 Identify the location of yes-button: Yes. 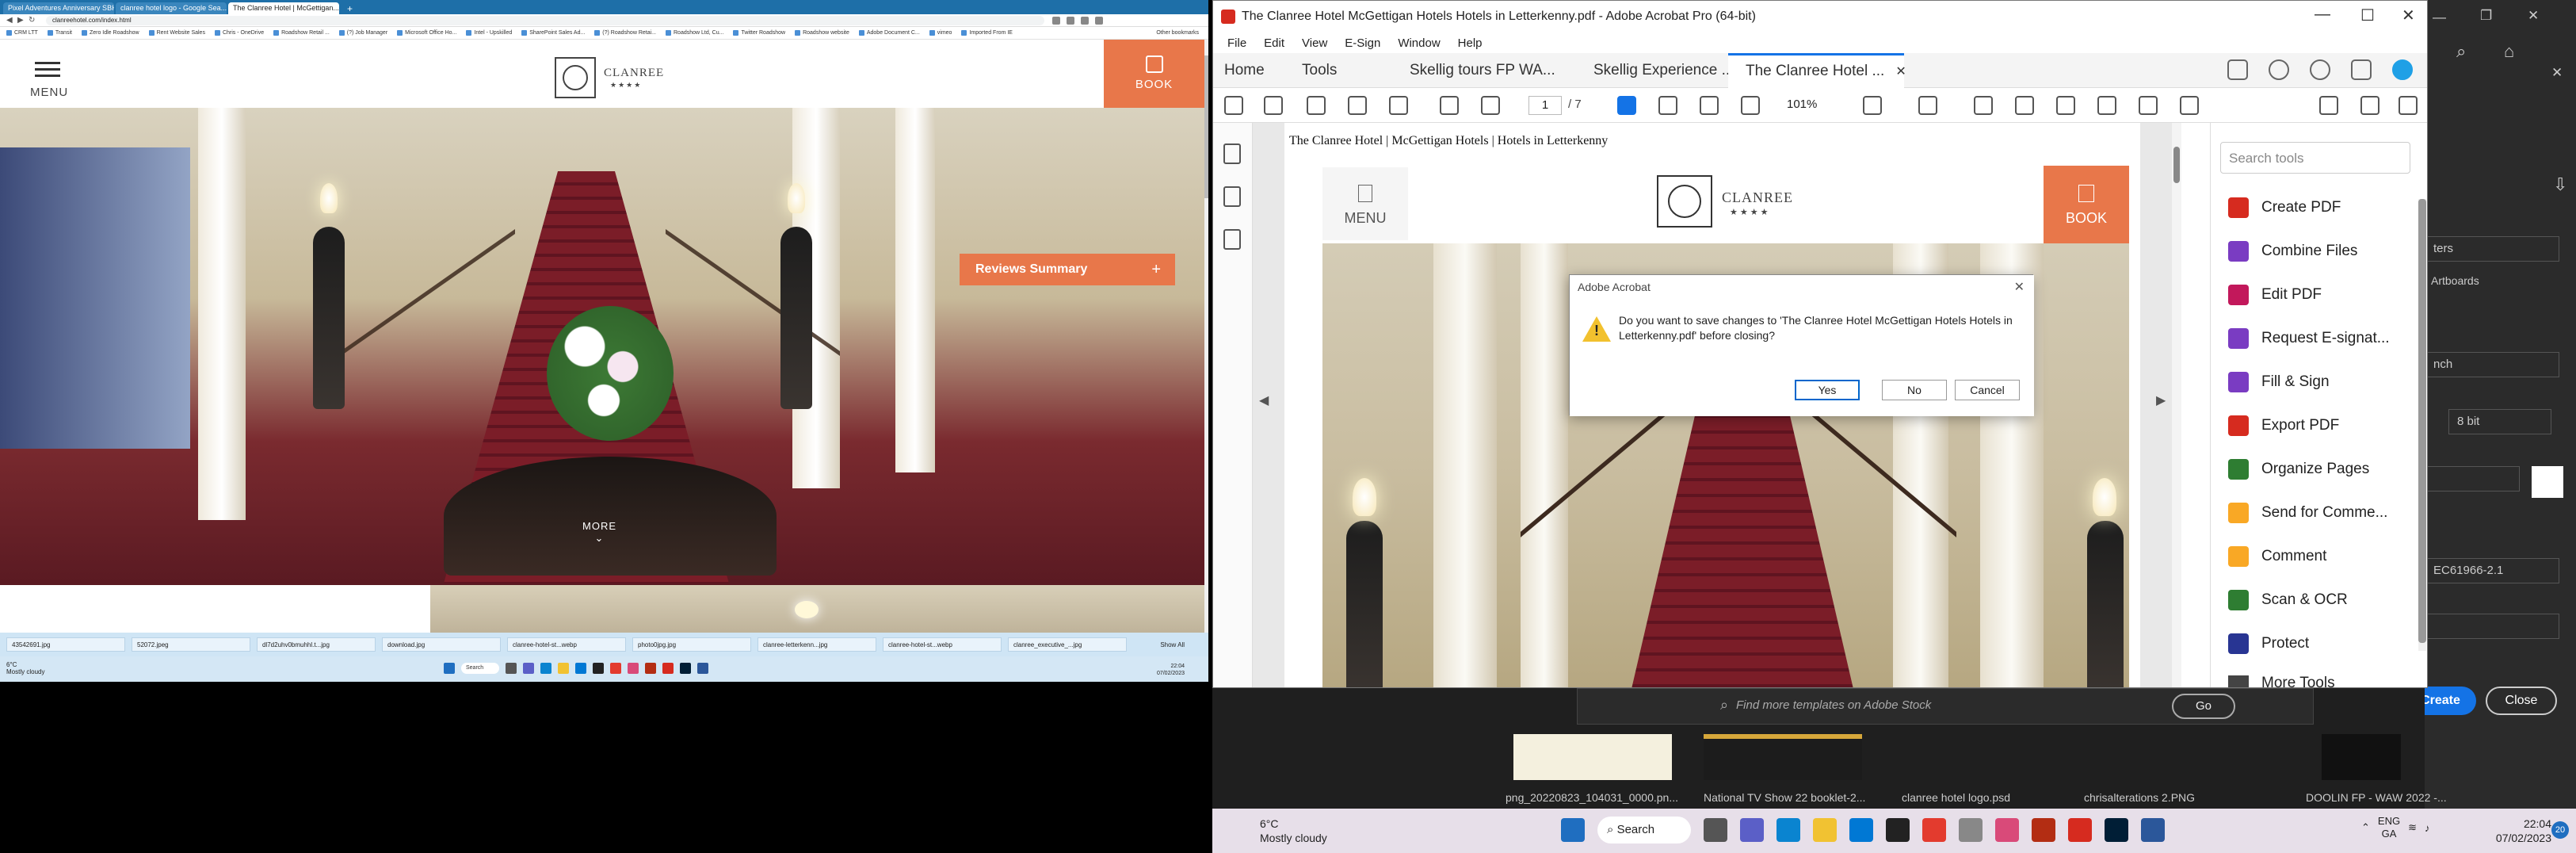
(1827, 390).